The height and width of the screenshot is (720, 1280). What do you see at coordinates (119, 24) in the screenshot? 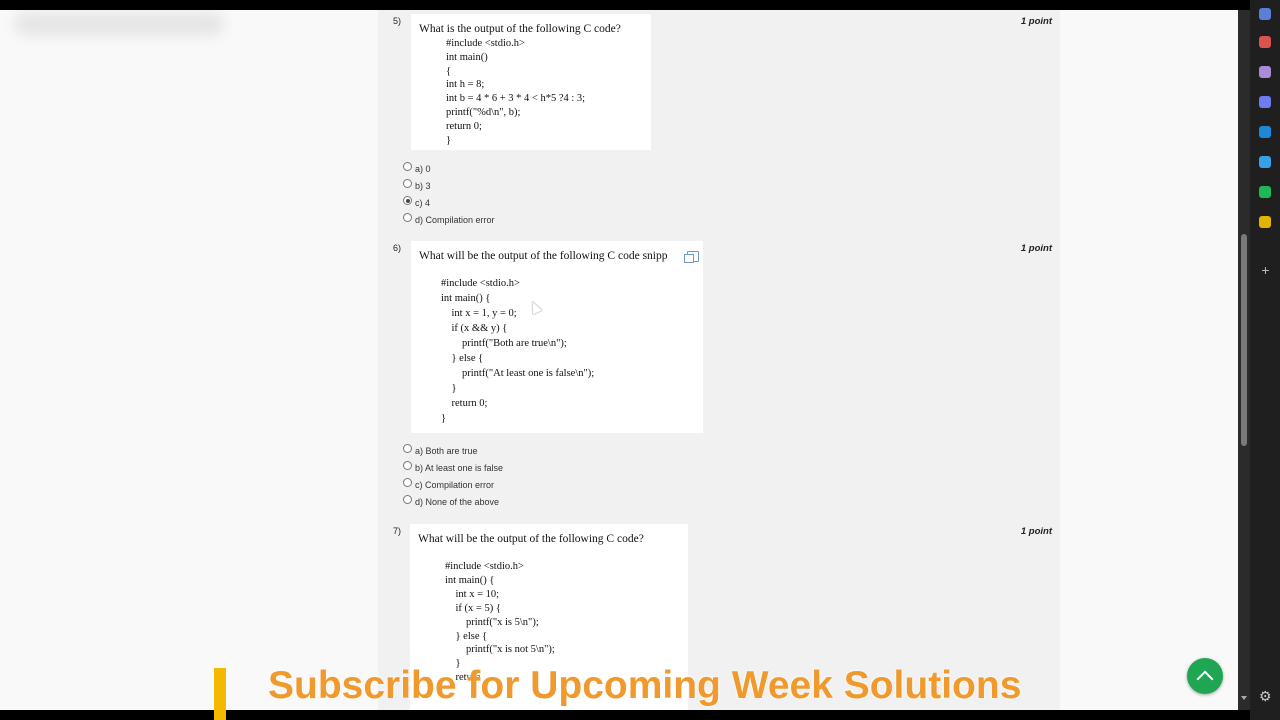
I see `blurred-header` at bounding box center [119, 24].